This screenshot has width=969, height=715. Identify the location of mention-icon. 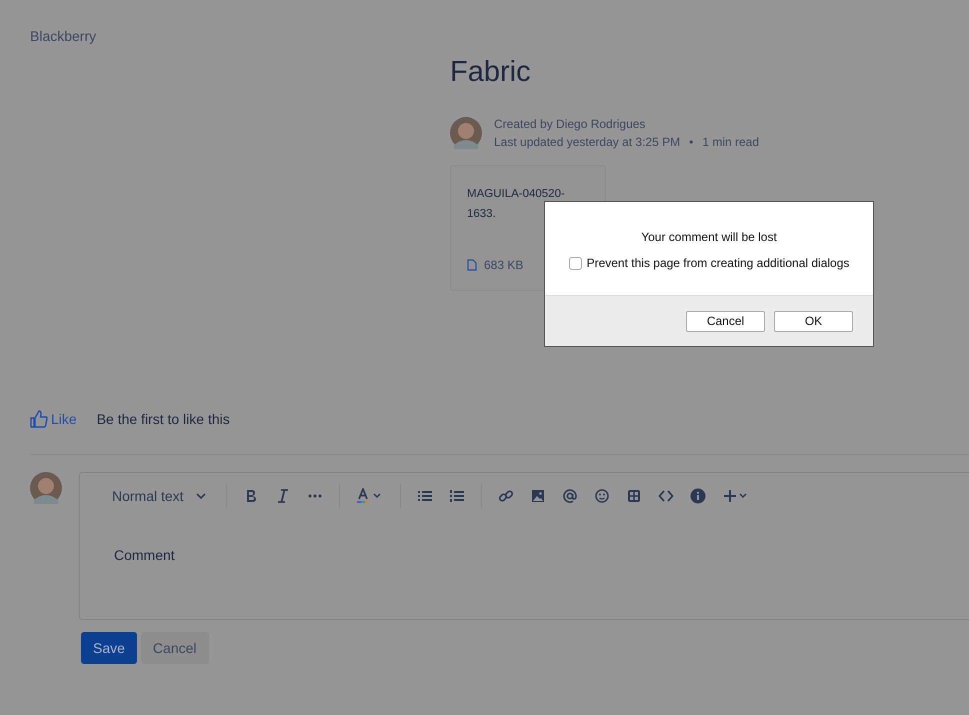
(570, 496).